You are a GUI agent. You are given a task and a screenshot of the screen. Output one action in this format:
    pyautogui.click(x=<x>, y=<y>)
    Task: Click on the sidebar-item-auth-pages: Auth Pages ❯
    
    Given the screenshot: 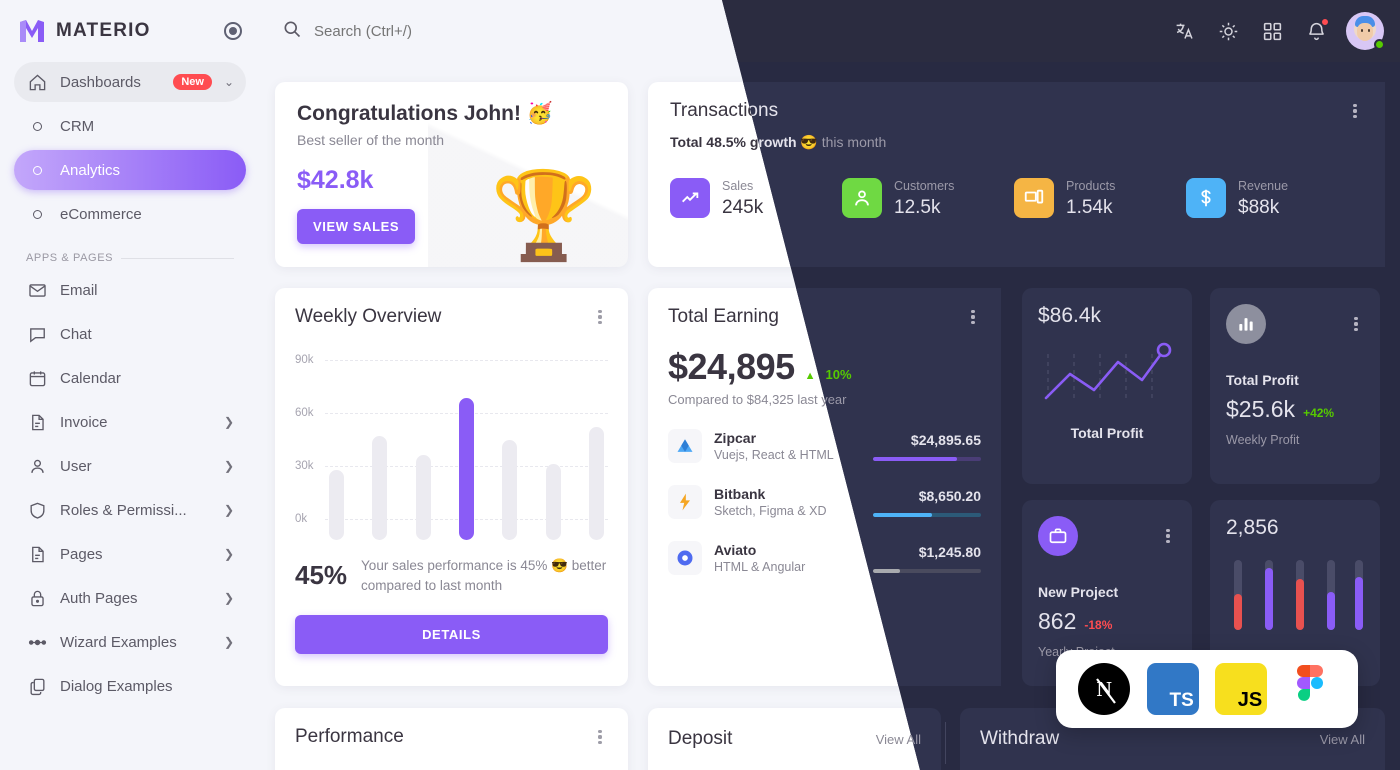 What is the action you would take?
    pyautogui.click(x=130, y=598)
    